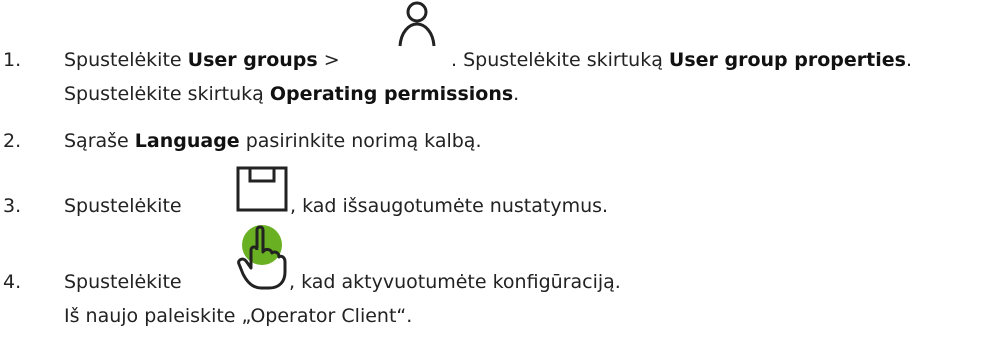 The height and width of the screenshot is (346, 987). I want to click on step-1-text: Spustelėkite User groups >, so click(202, 60).